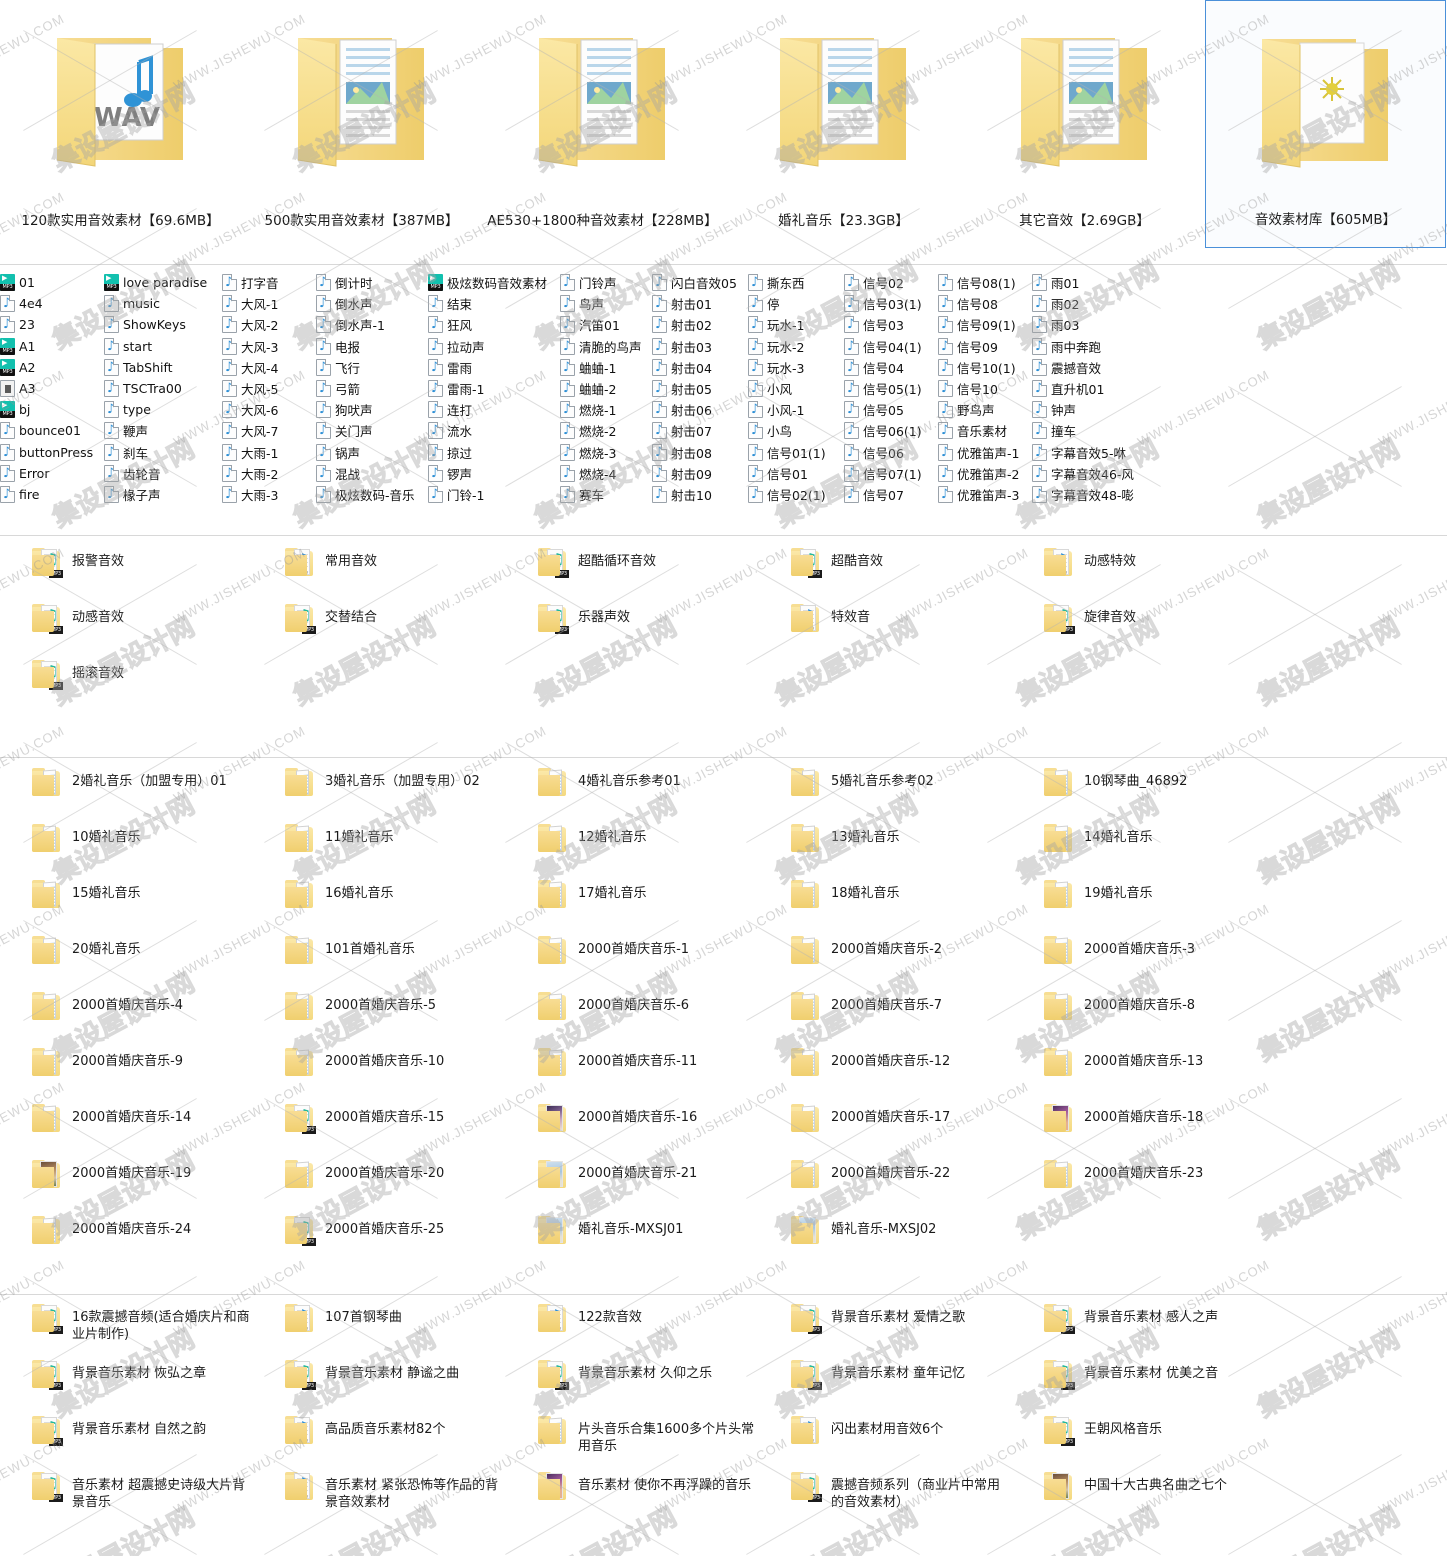 This screenshot has width=1447, height=1556. Describe the element at coordinates (700, 409) in the screenshot. I see `file-list-item: 射击06` at that location.